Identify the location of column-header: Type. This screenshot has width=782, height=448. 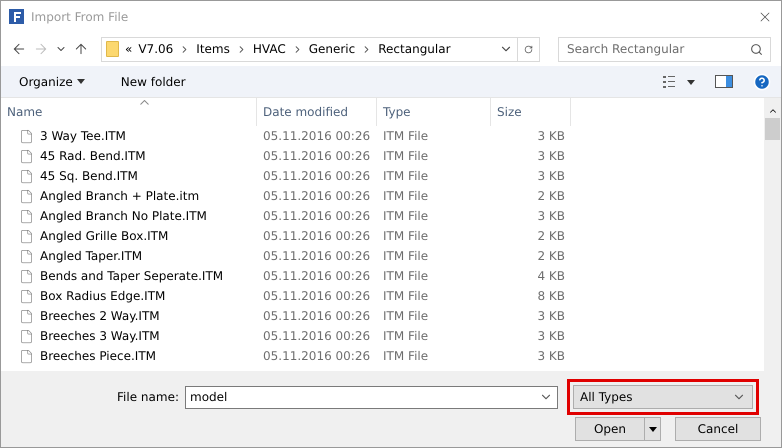
(434, 112).